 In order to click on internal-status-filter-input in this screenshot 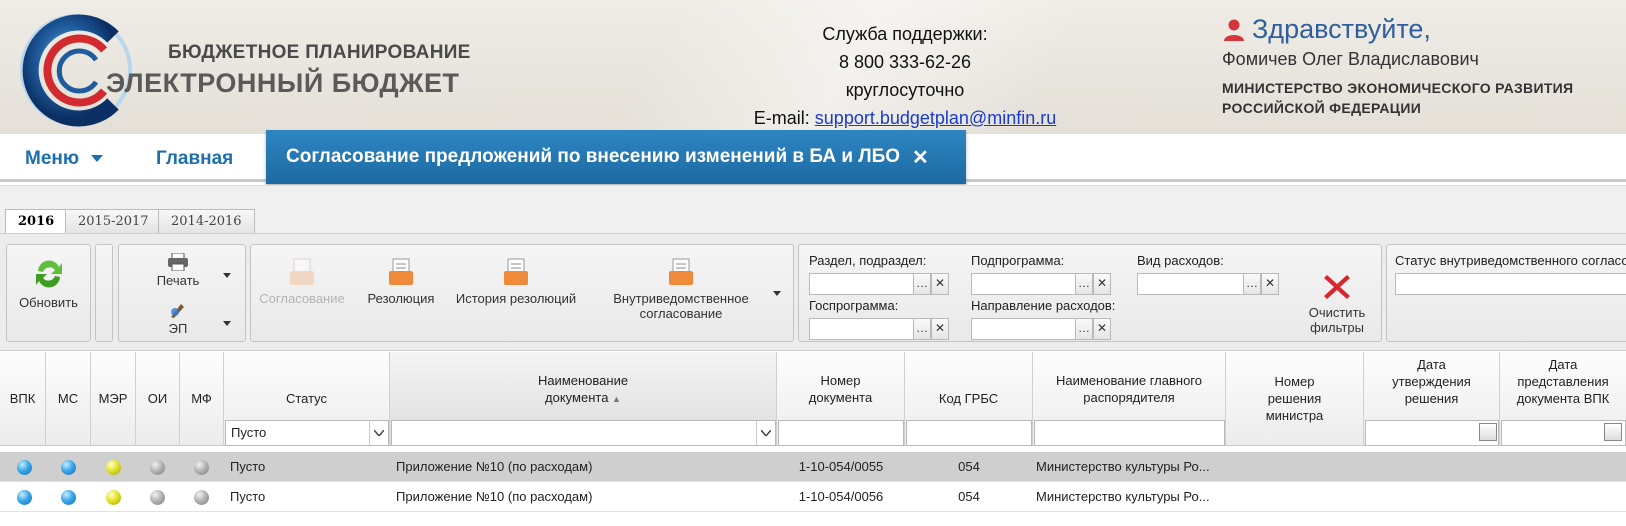, I will do `click(1510, 284)`.